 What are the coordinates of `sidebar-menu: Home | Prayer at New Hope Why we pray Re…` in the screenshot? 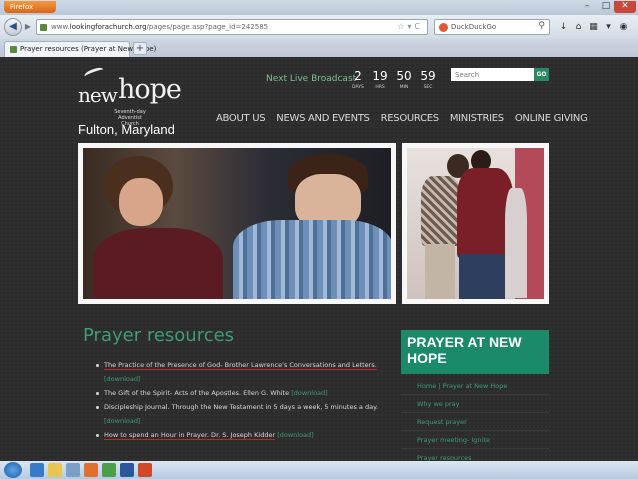 It's located at (475, 419).